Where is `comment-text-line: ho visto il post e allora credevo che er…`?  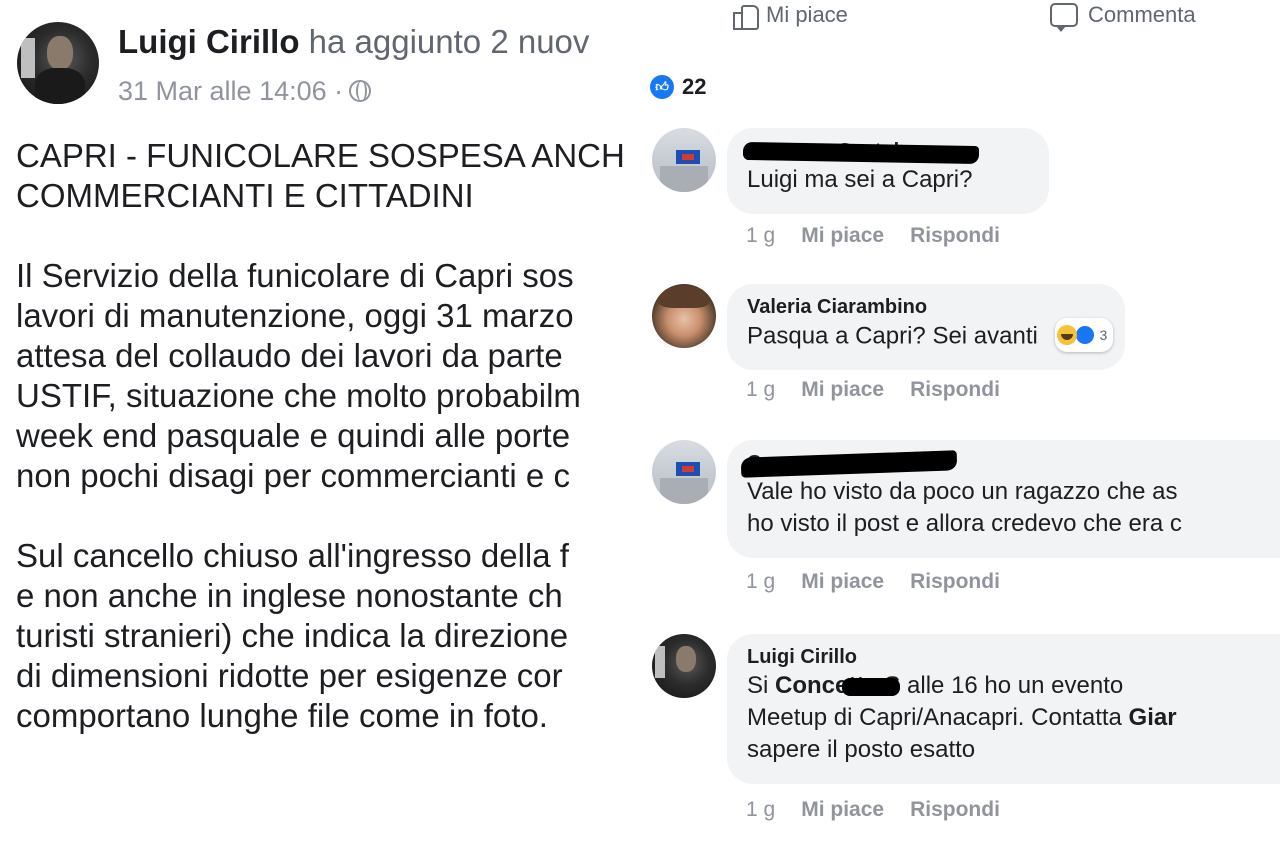
comment-text-line: ho visto il post e allora credevo che er… is located at coordinates (964, 523).